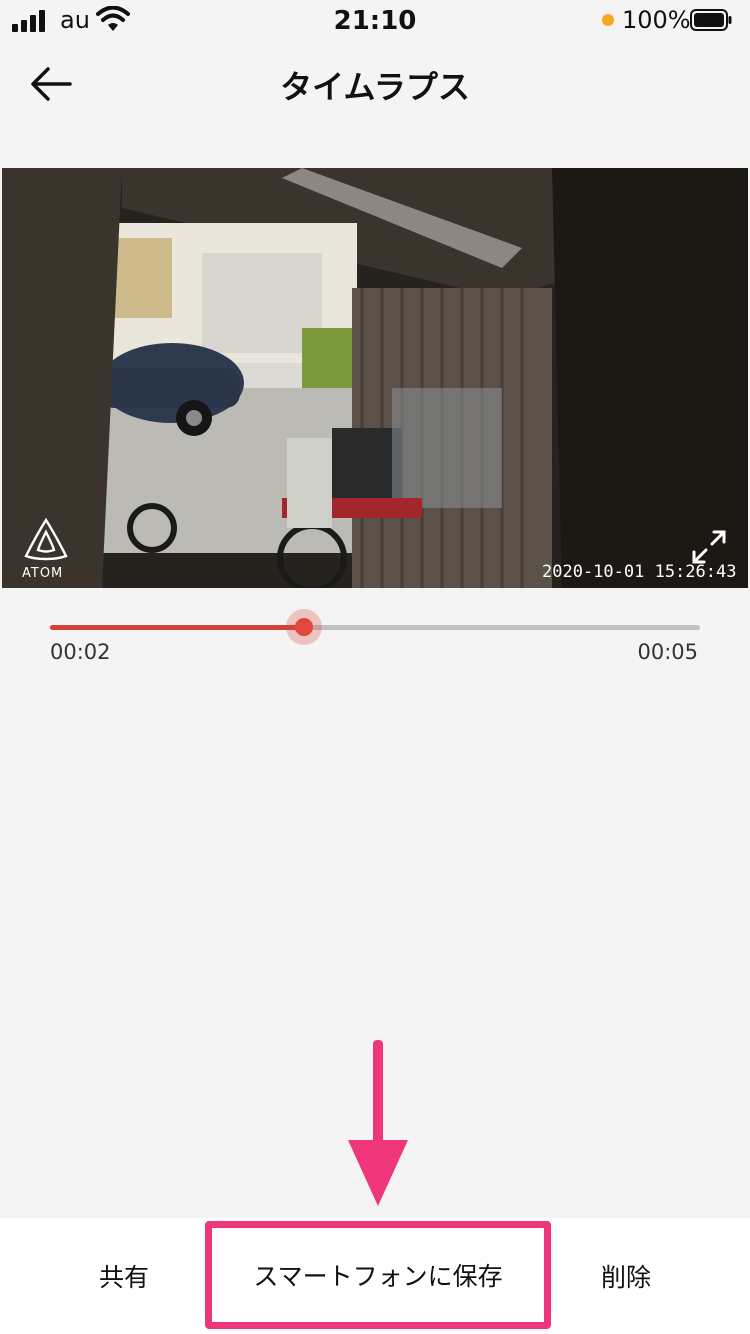  What do you see at coordinates (375, 20) in the screenshot?
I see `status-bar: au 21:10 100%` at bounding box center [375, 20].